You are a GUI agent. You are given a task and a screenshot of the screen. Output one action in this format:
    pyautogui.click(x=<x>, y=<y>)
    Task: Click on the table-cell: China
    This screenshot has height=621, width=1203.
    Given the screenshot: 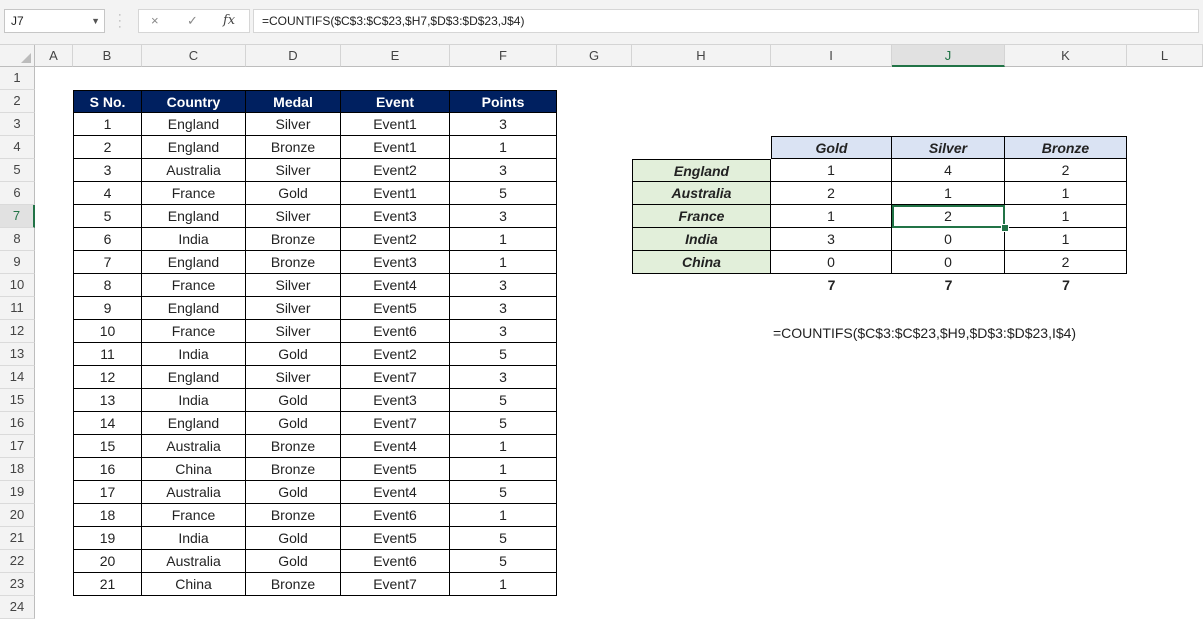 What is the action you would take?
    pyautogui.click(x=194, y=584)
    